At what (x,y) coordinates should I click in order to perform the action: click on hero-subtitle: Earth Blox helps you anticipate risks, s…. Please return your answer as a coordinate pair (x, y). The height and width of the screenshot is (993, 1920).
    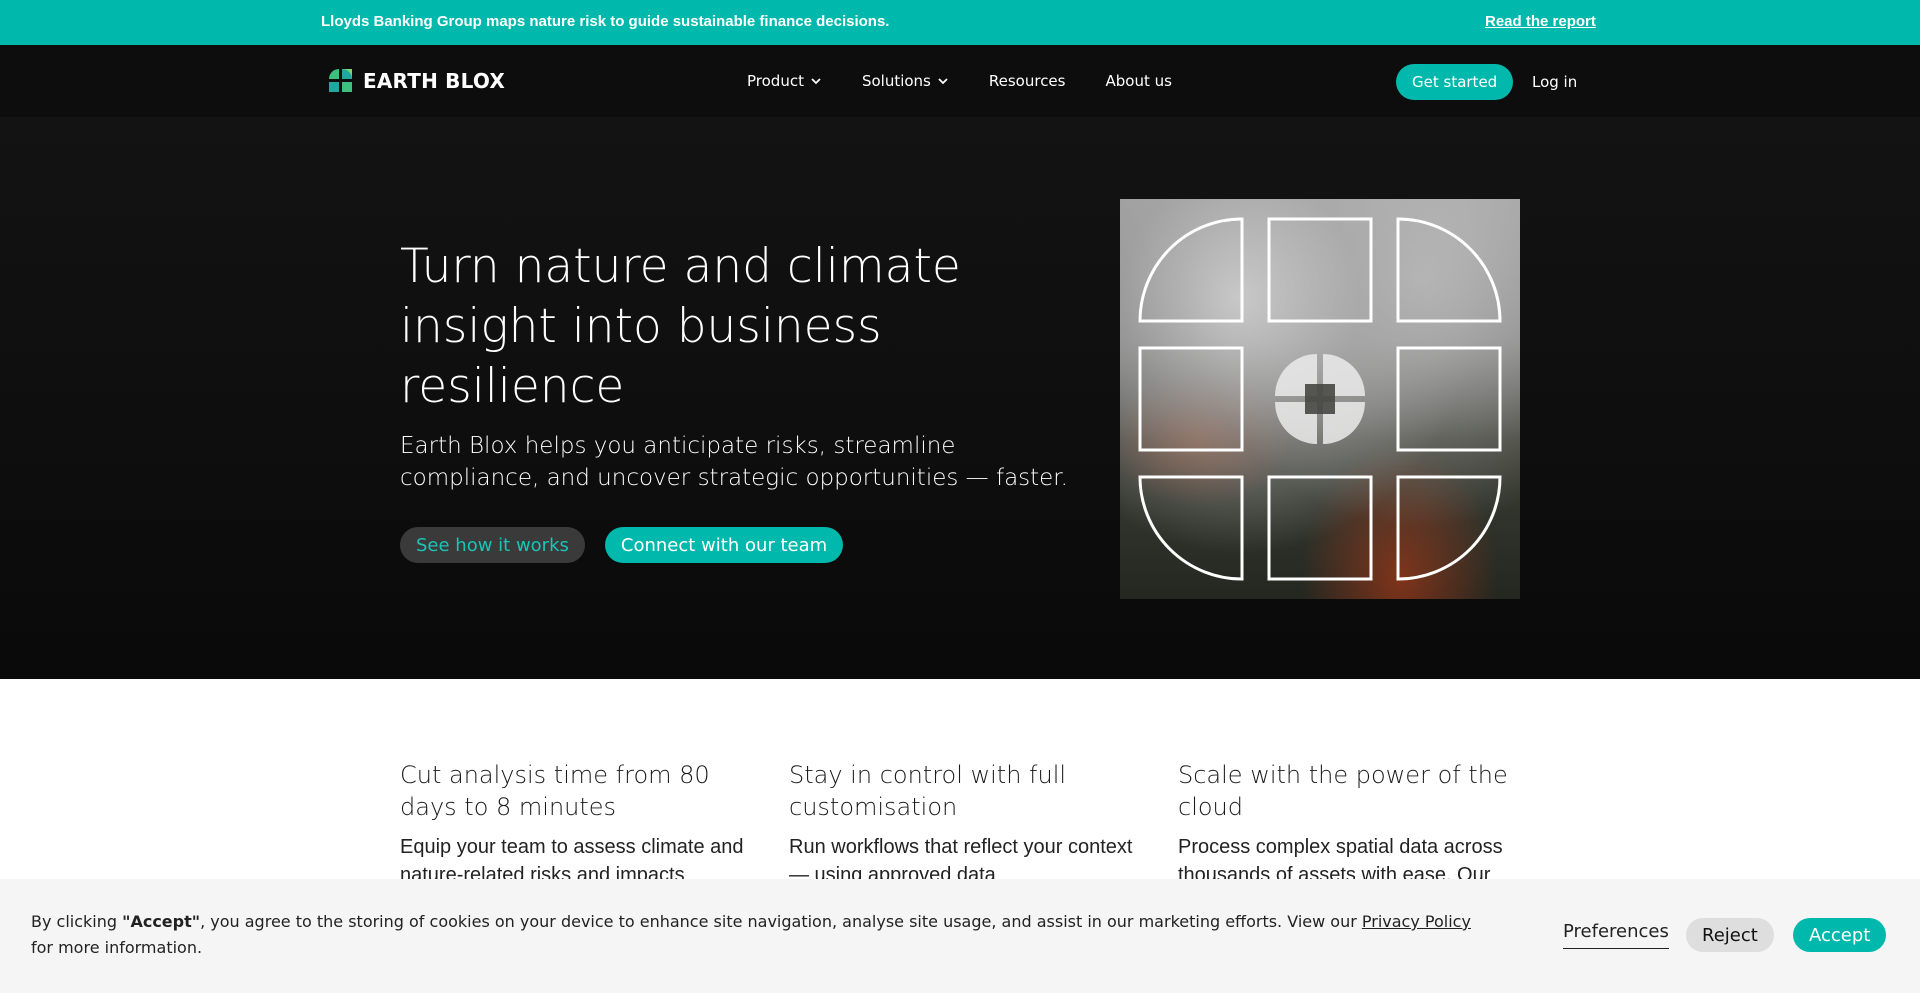
    Looking at the image, I should click on (734, 462).